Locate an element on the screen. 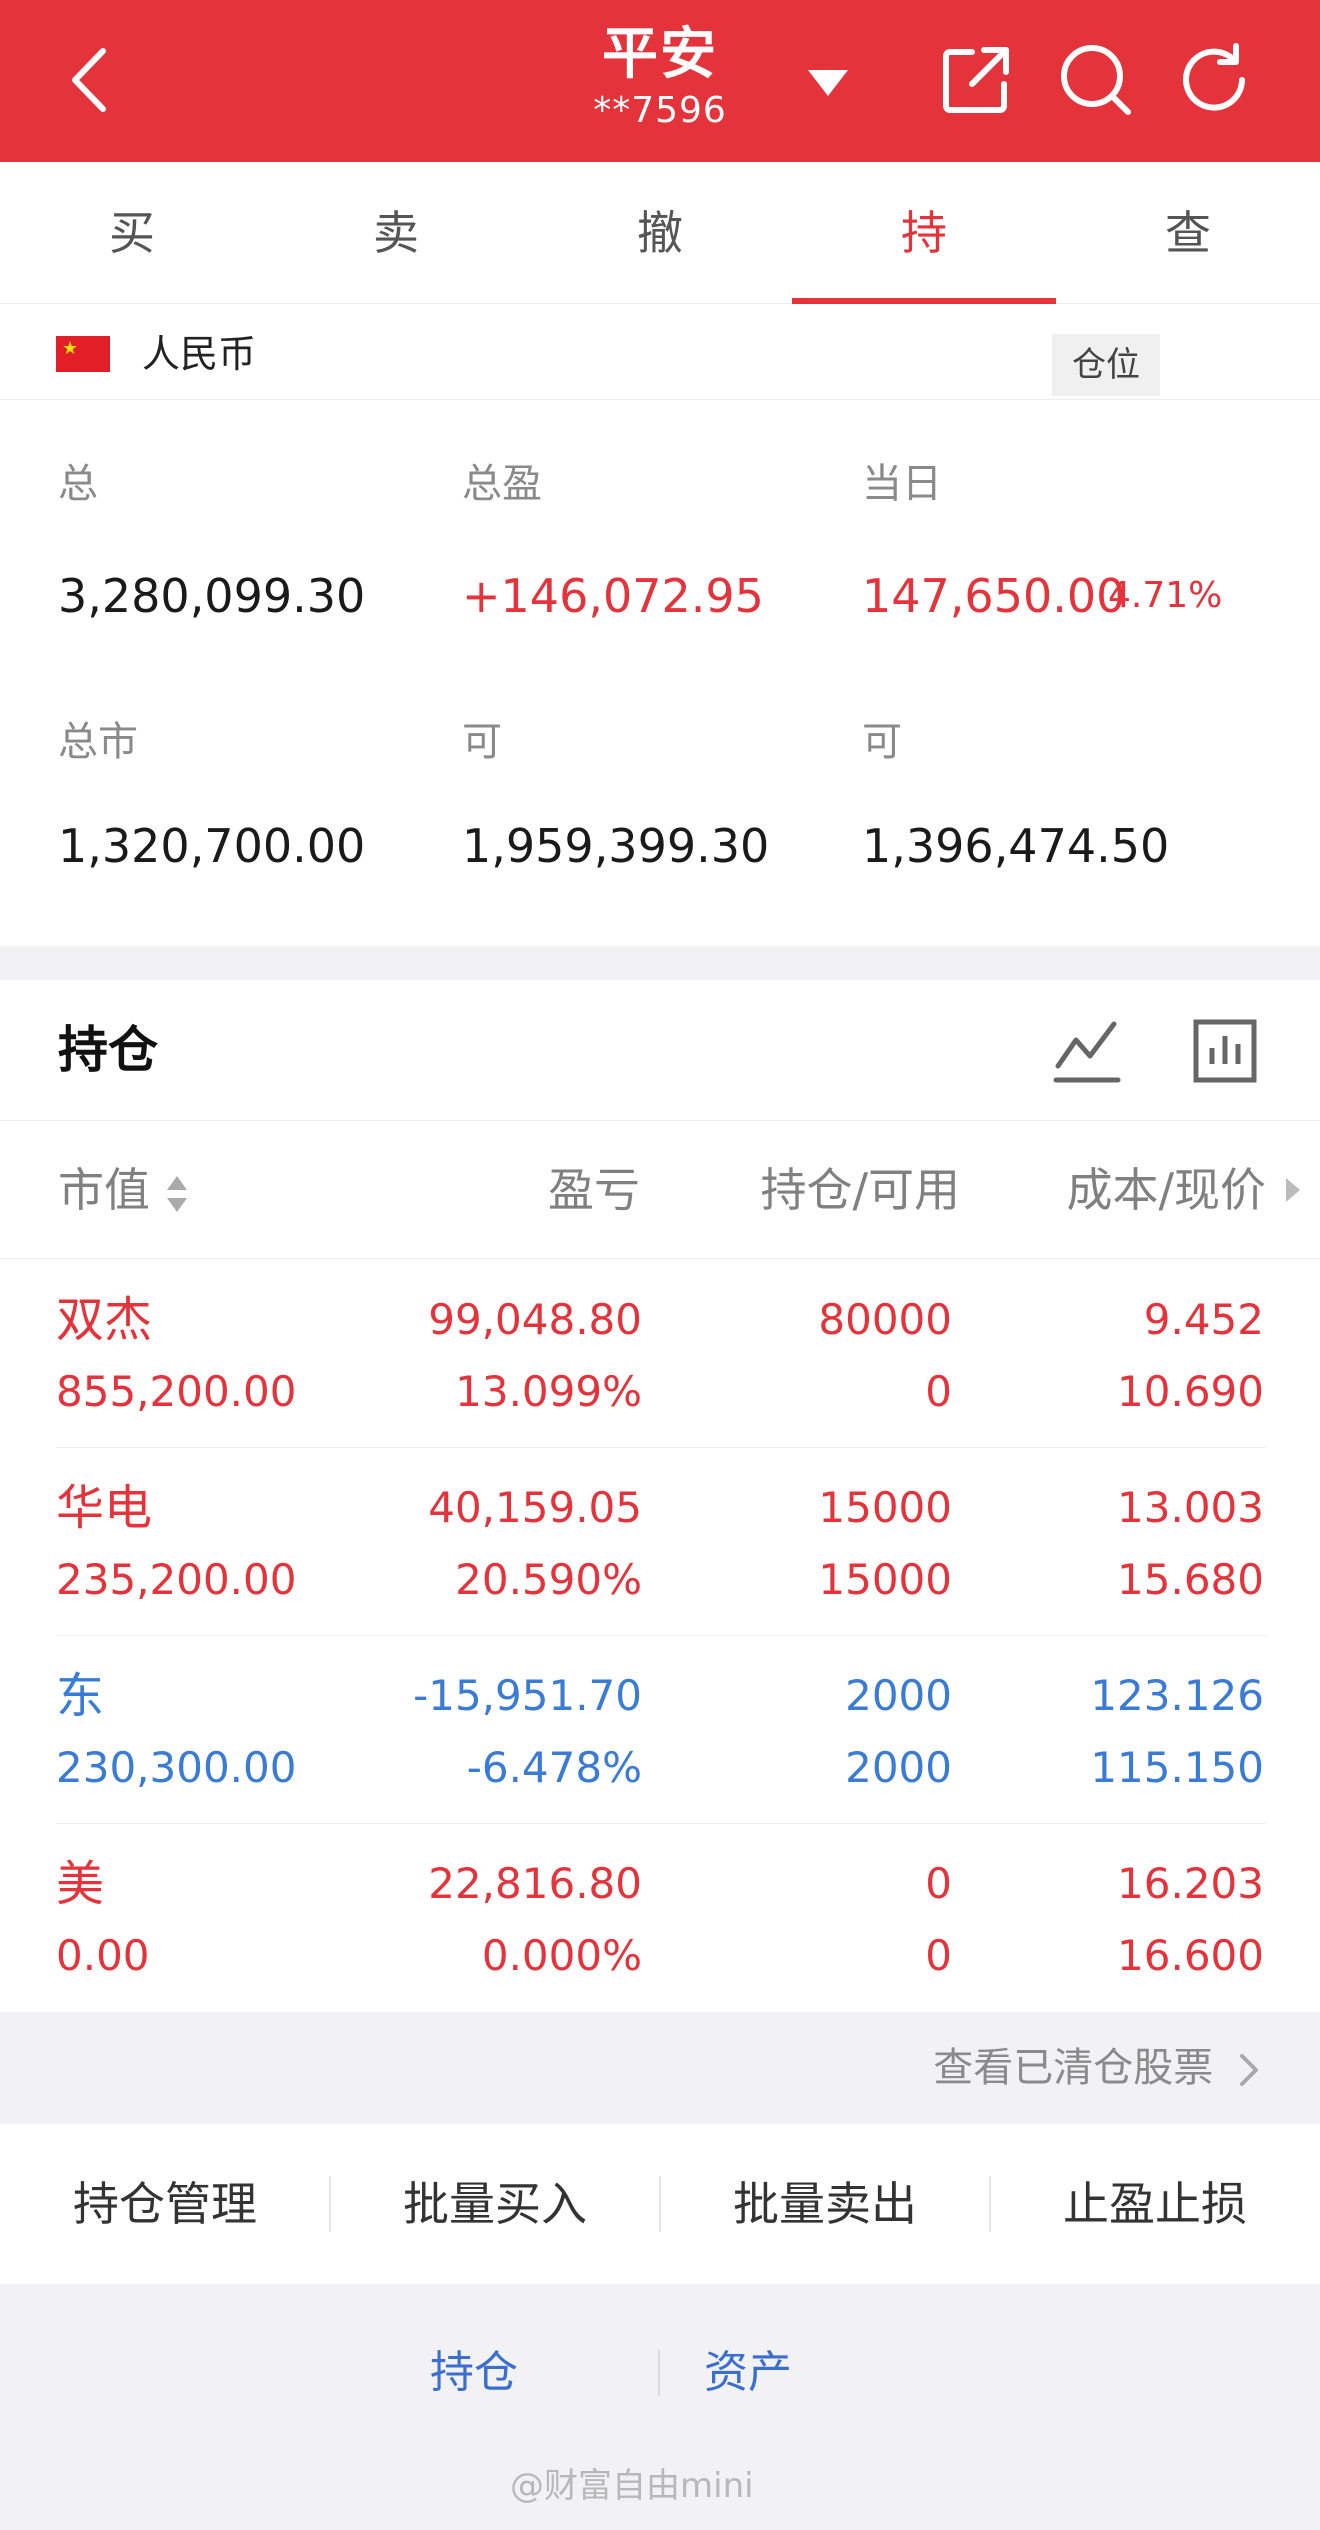 The height and width of the screenshot is (2530, 1320). pnl-header: 盈亏 is located at coordinates (594, 1190).